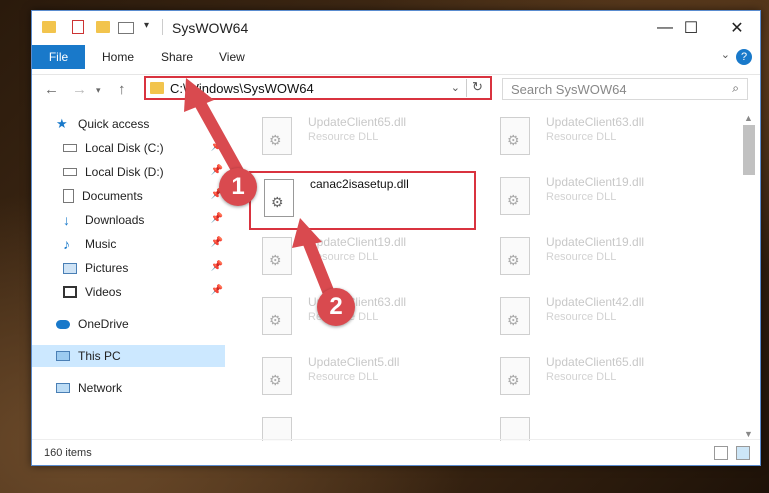  I want to click on step-callout-1: 1, so click(238, 187).